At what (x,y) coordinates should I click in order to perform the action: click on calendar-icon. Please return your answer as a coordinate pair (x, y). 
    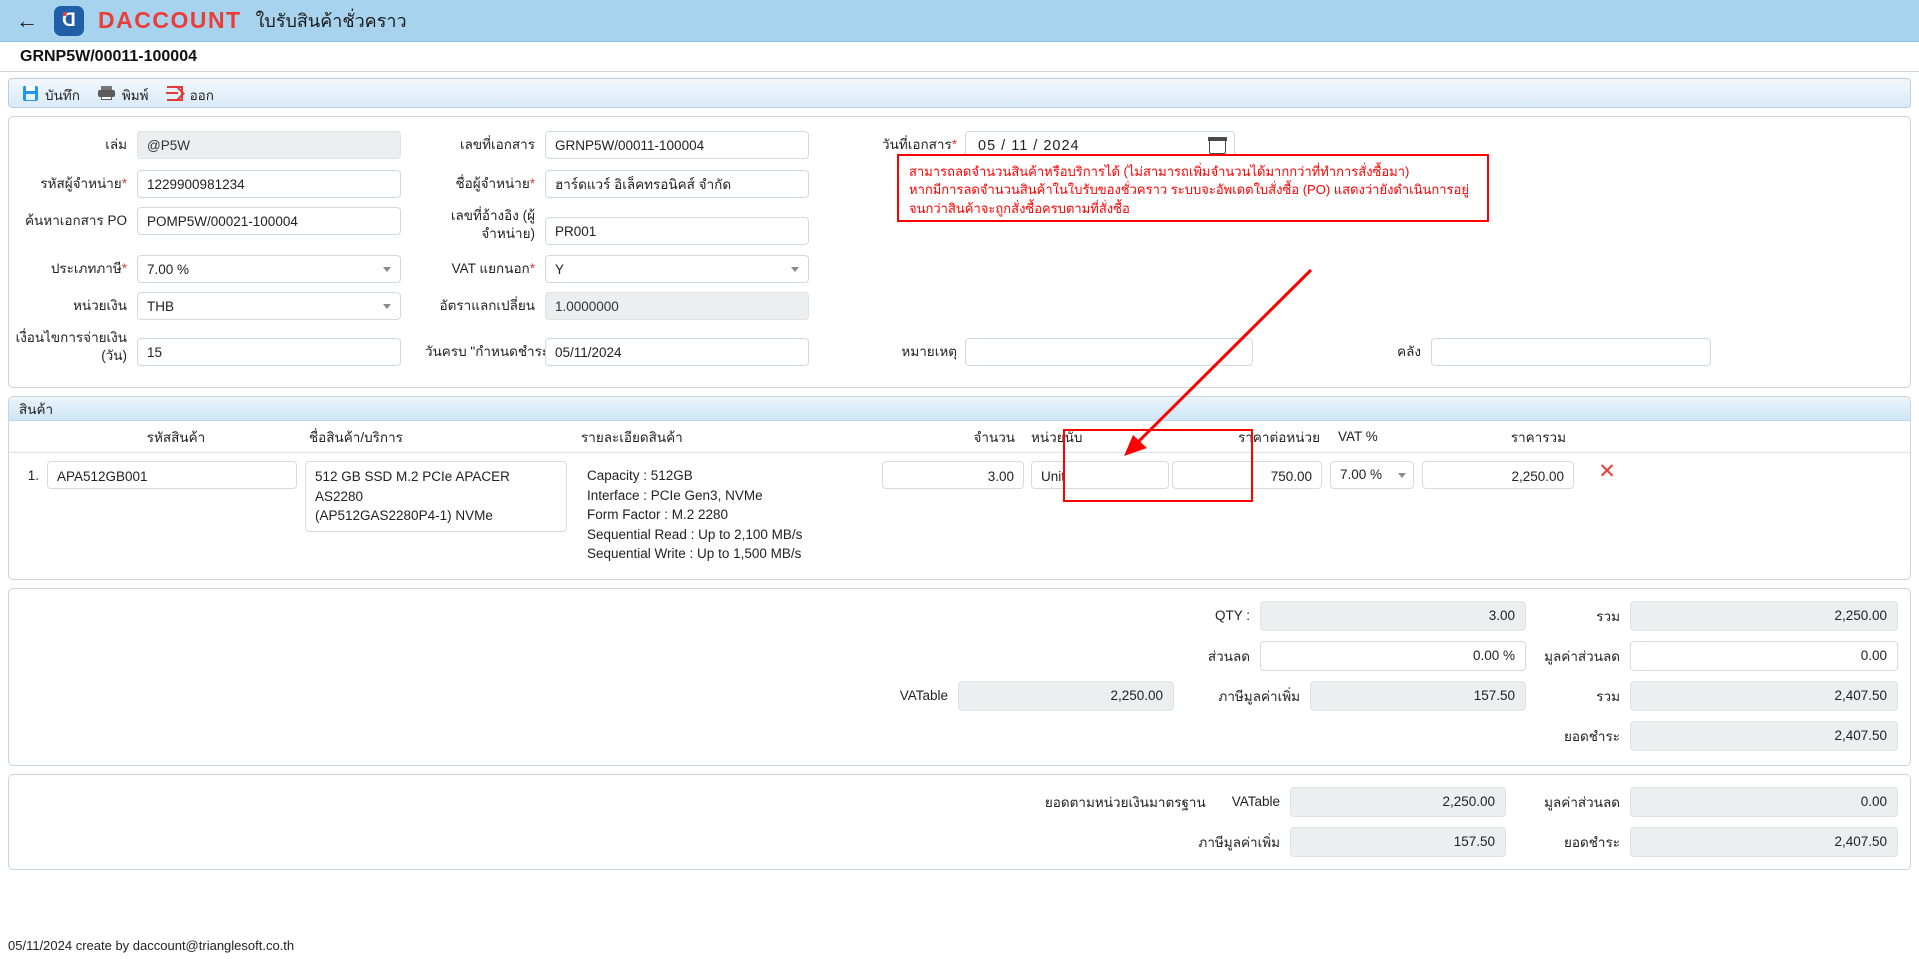
    Looking at the image, I should click on (1217, 145).